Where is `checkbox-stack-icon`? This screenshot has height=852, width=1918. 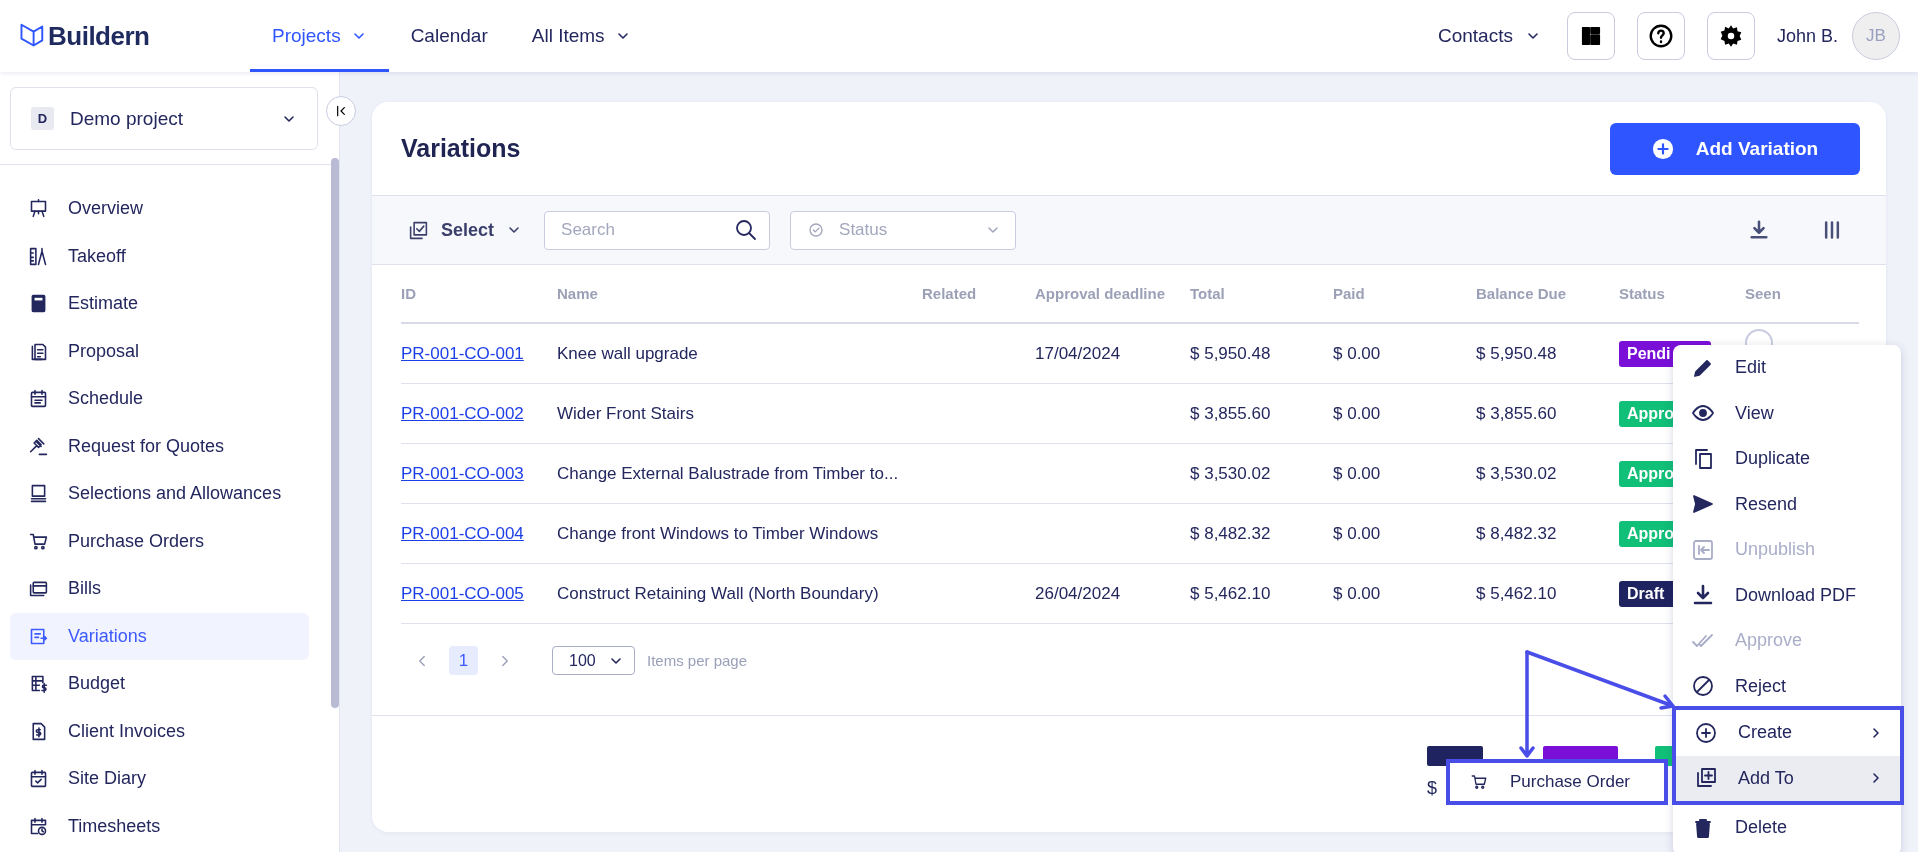 checkbox-stack-icon is located at coordinates (418, 230).